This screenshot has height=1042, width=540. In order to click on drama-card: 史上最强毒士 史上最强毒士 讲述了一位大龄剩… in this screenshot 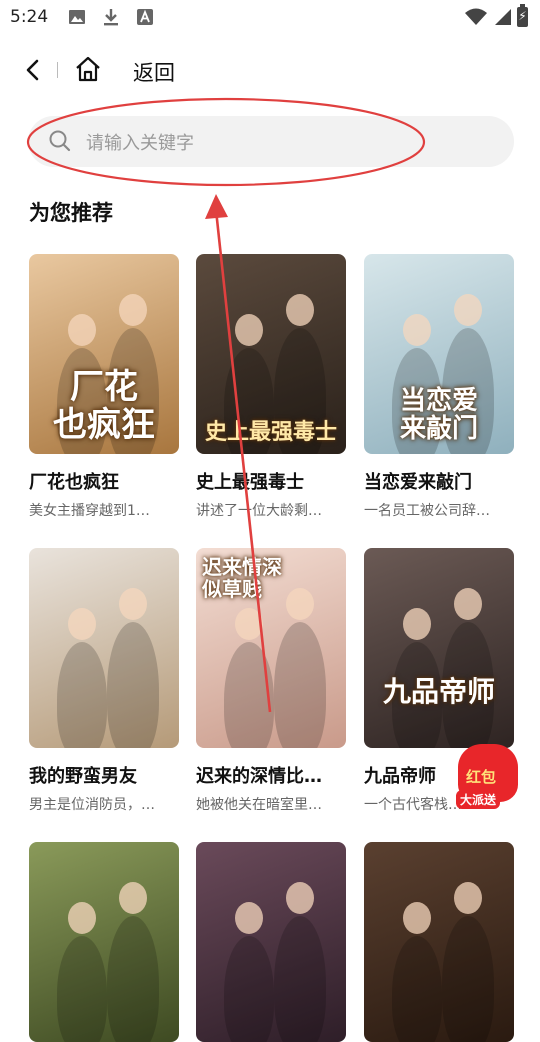, I will do `click(271, 387)`.